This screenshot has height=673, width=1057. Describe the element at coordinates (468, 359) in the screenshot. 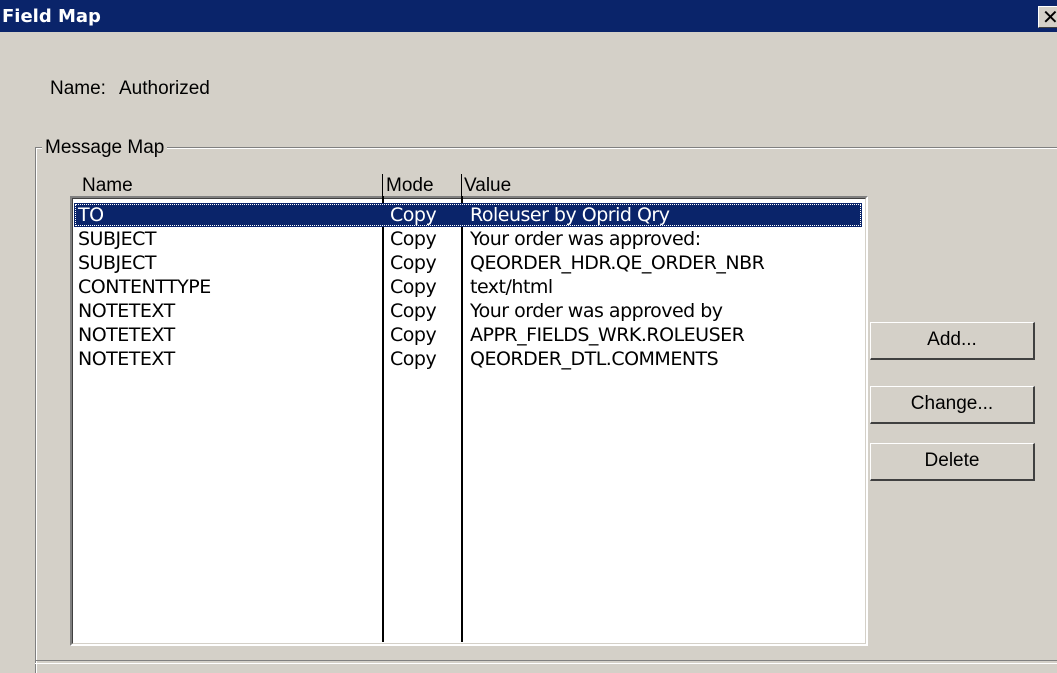

I see `table-row: NOTETEXT Copy QEORDER_DTL.COMMENTS` at that location.